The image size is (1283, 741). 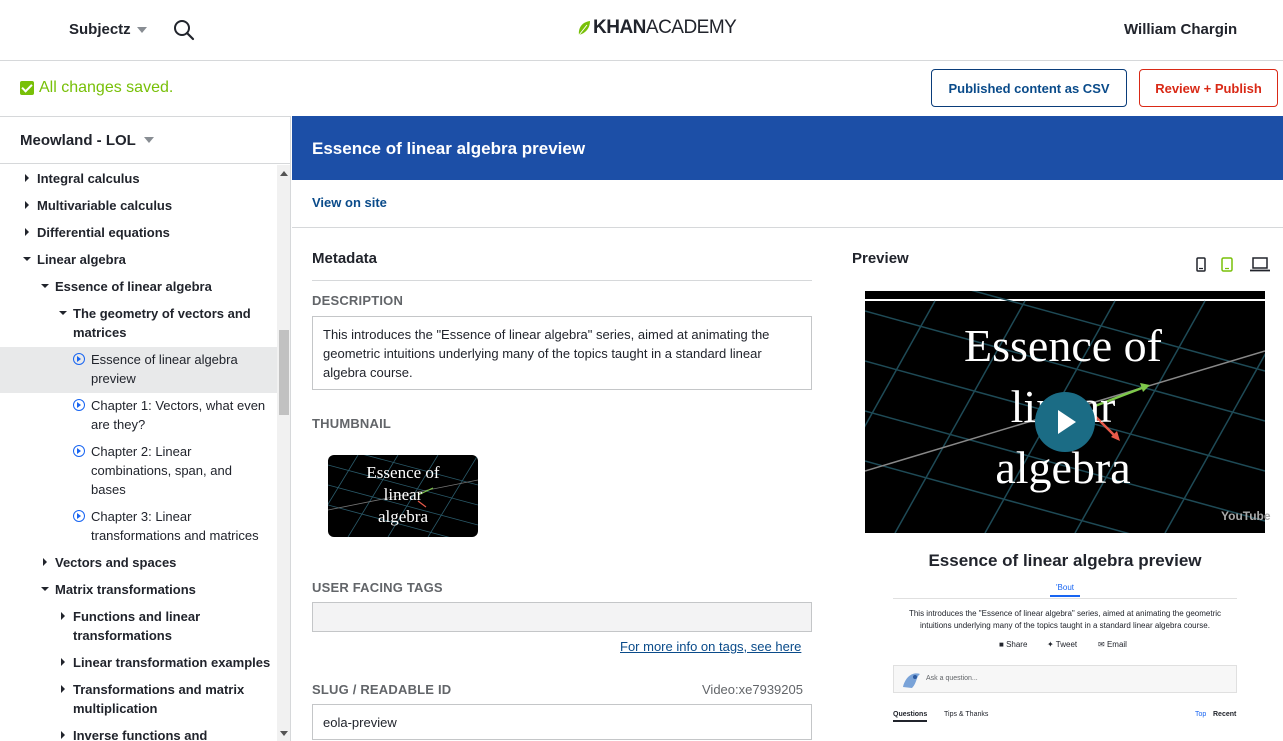 What do you see at coordinates (382, 689) in the screenshot?
I see `slug-label: SLUG / READABLE ID` at bounding box center [382, 689].